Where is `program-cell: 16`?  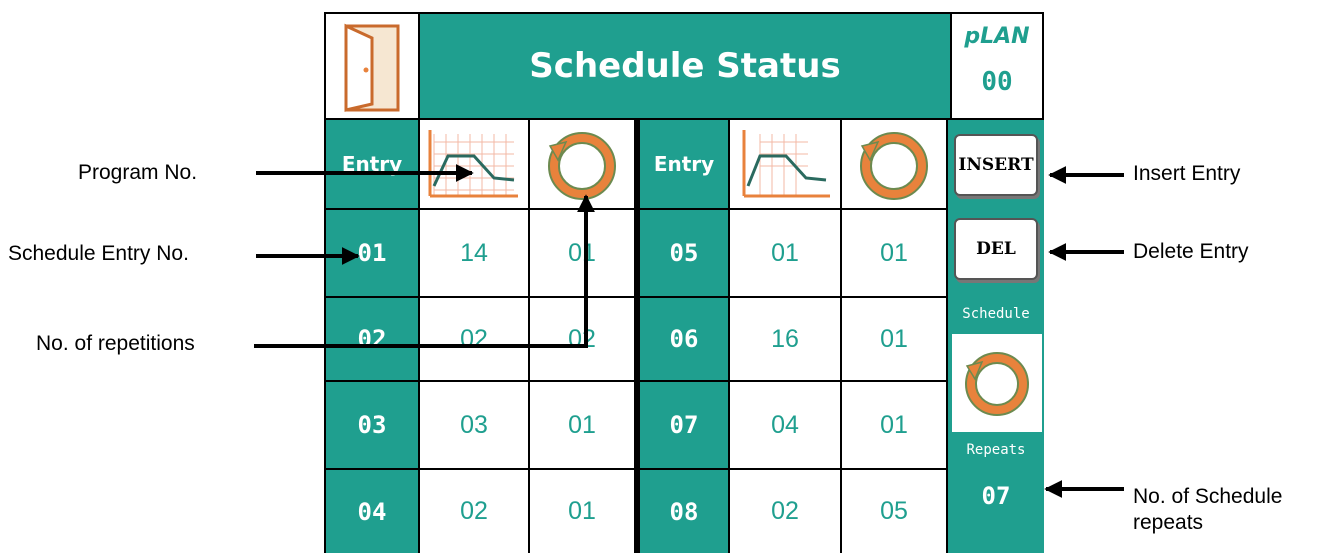 program-cell: 16 is located at coordinates (785, 339).